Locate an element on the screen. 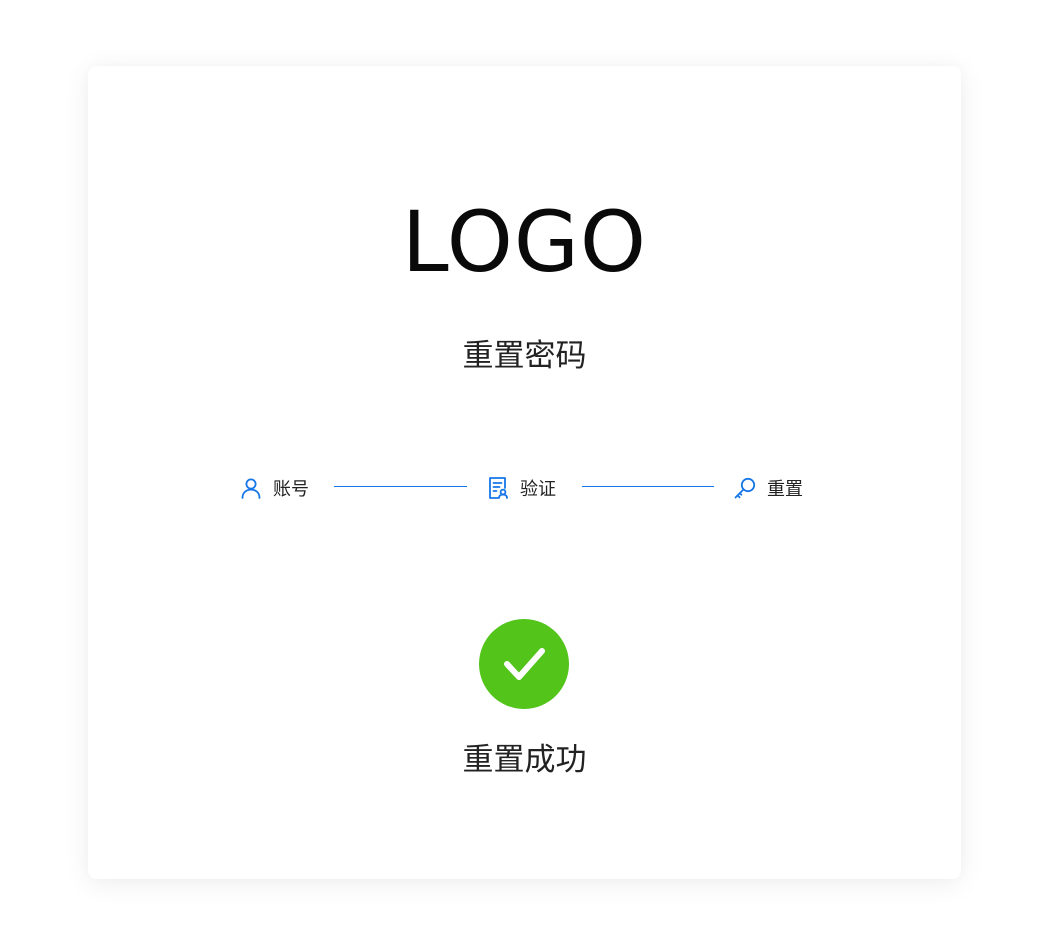 Image resolution: width=1040 pixels, height=947 pixels. verify-document-icon is located at coordinates (498, 488).